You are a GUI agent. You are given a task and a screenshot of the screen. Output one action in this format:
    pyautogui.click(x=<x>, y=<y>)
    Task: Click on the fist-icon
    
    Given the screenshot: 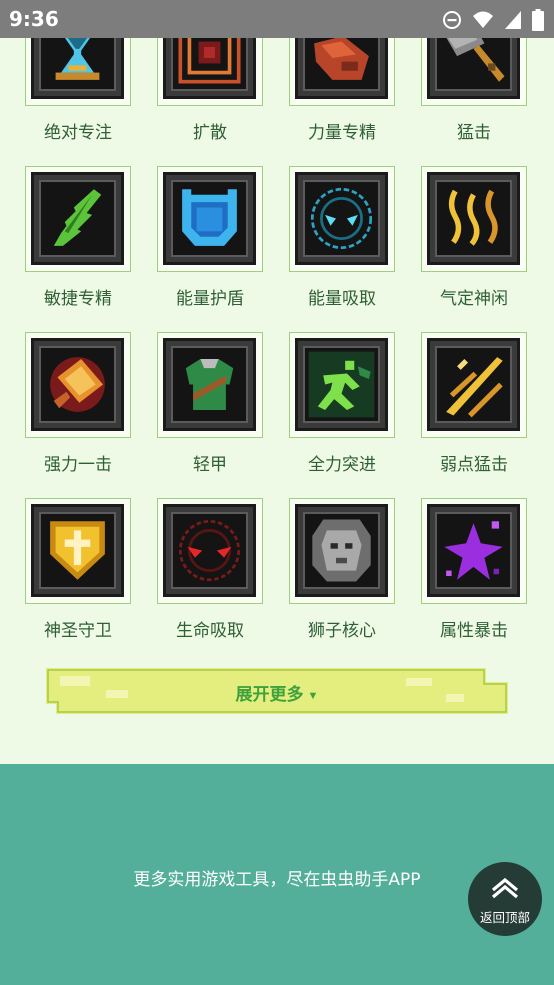 What is the action you would take?
    pyautogui.click(x=341, y=59)
    